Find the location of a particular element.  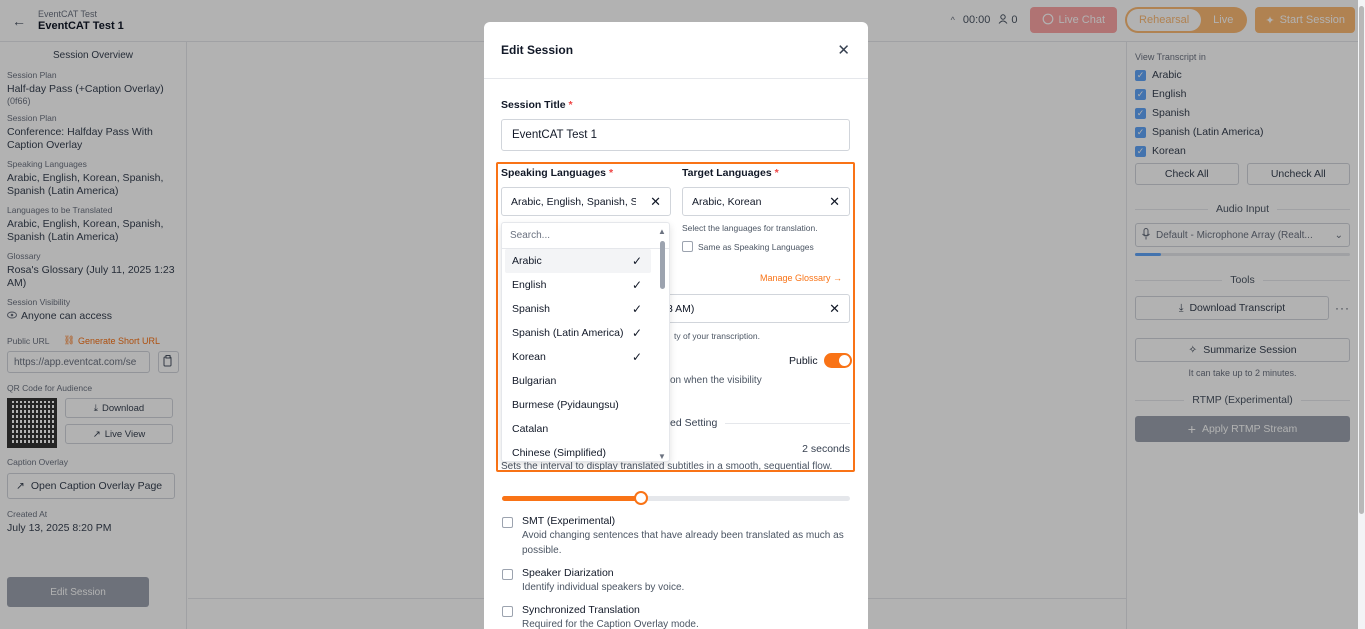

option-title: SMT (Experimental) is located at coordinates (569, 521).